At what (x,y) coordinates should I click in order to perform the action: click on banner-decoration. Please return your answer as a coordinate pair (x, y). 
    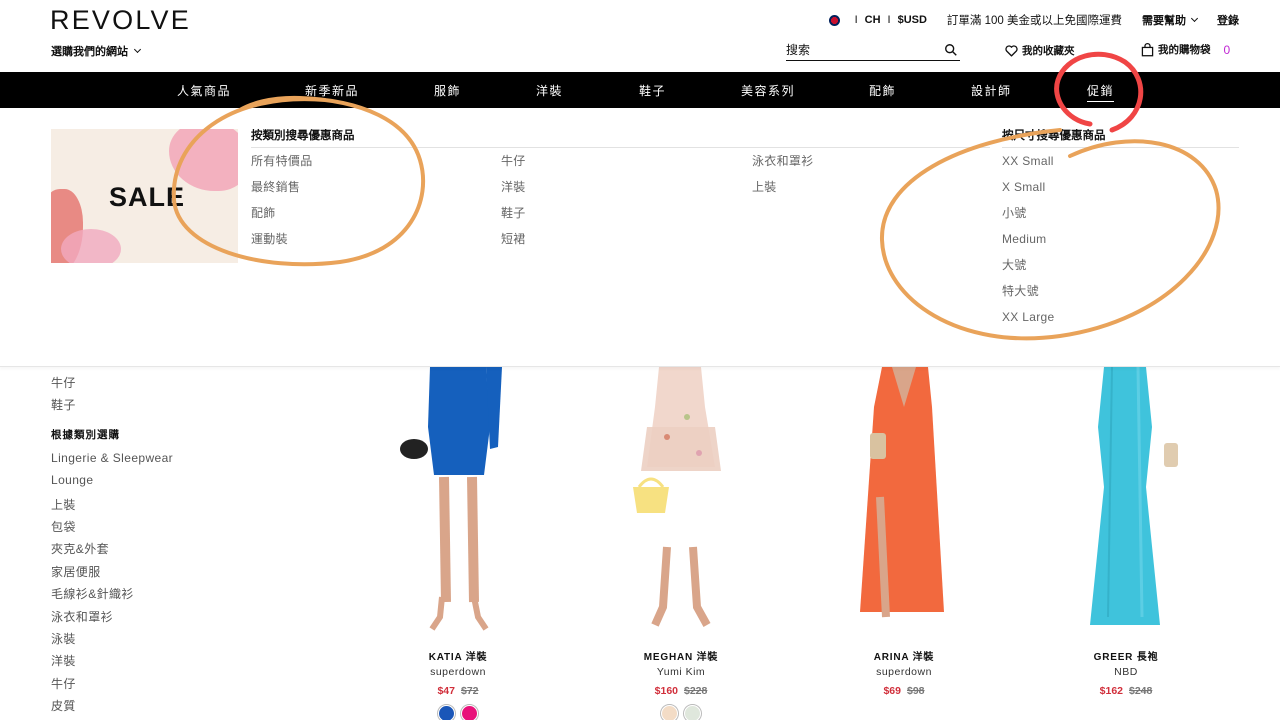
    Looking at the image, I should click on (91, 246).